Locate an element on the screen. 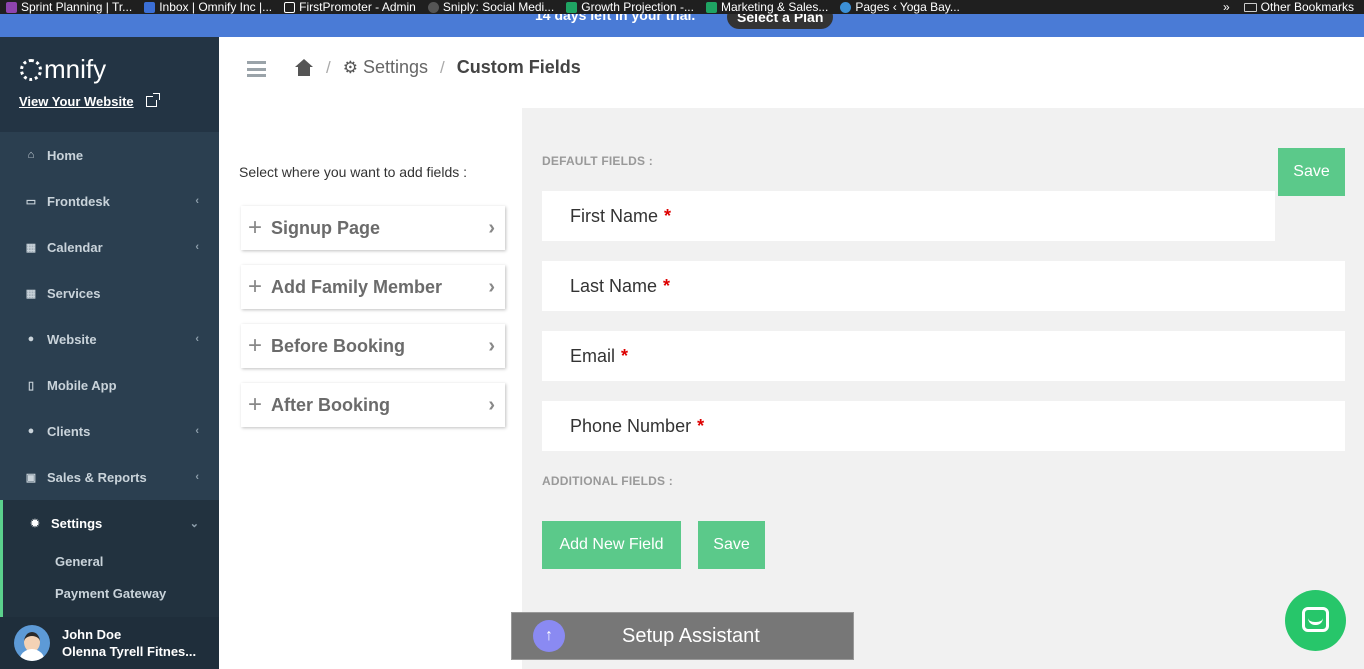  omnify-logo: mnify is located at coordinates (63, 69).